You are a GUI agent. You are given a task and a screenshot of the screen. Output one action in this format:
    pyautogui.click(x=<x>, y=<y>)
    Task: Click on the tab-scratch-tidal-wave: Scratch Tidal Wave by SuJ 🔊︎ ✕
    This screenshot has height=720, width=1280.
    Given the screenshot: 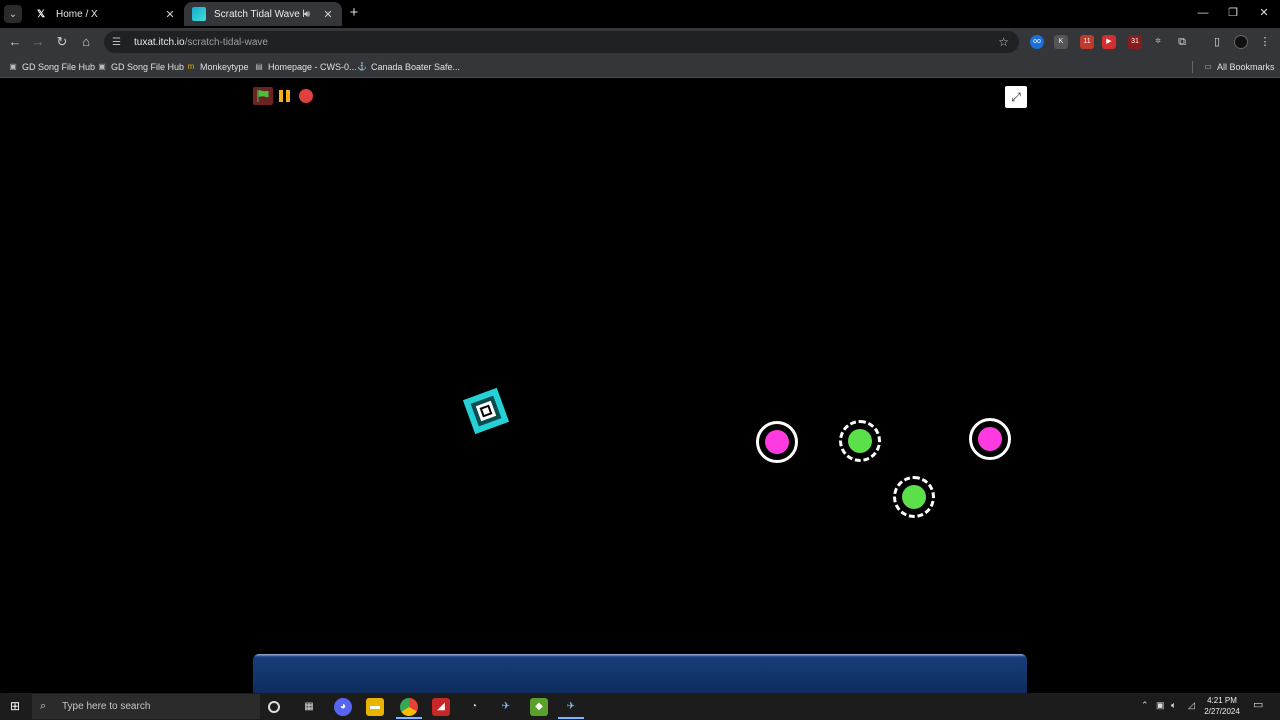 What is the action you would take?
    pyautogui.click(x=263, y=14)
    